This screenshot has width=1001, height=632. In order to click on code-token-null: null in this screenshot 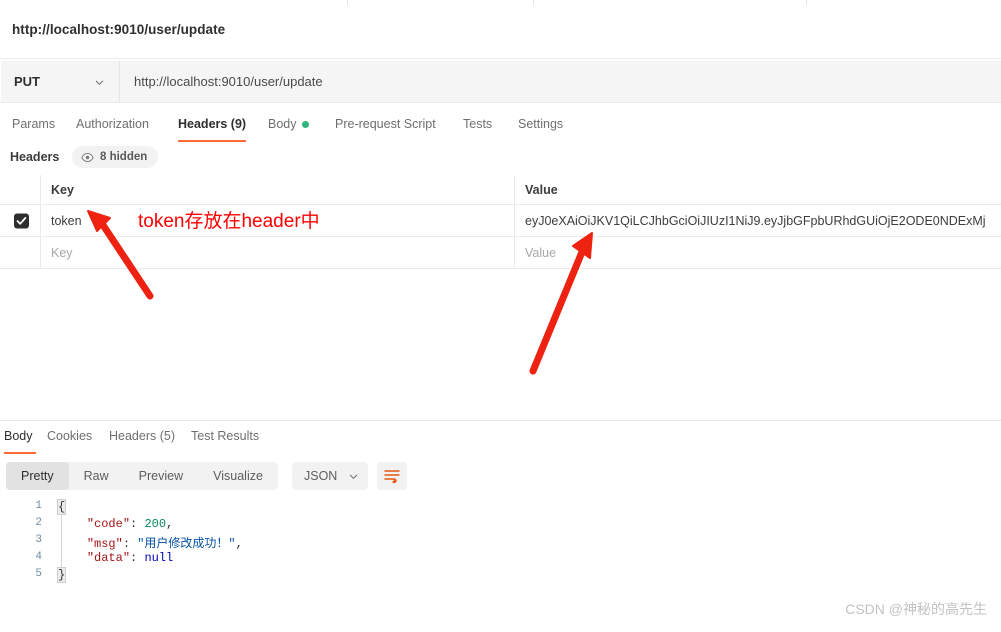, I will do `click(159, 558)`.